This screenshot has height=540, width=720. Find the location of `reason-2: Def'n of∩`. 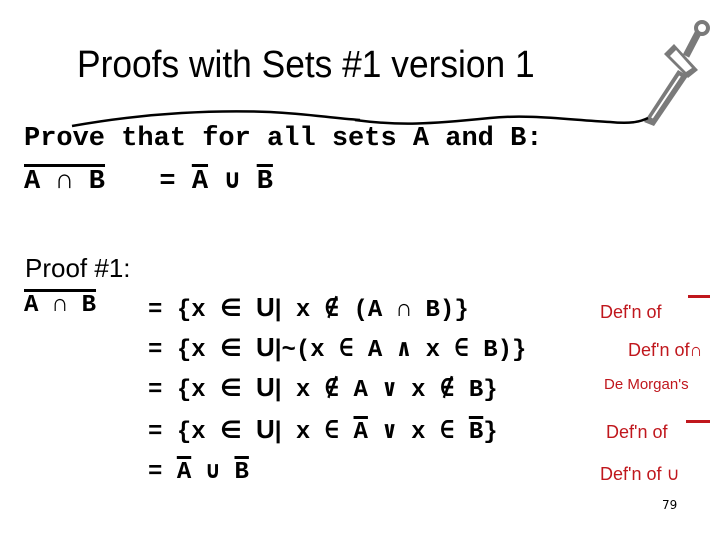

reason-2: Def'n of∩ is located at coordinates (665, 350).